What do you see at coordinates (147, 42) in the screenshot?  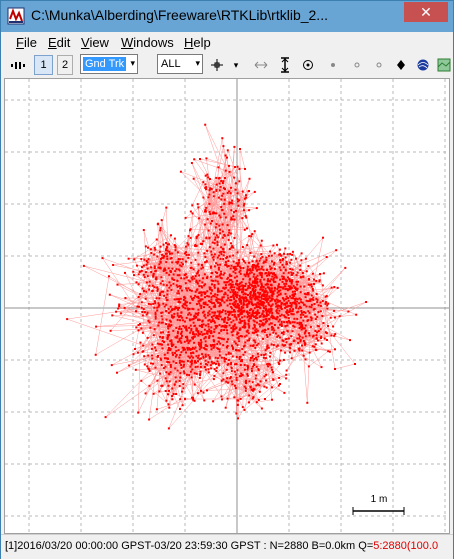 I see `menu-windows: Windows` at bounding box center [147, 42].